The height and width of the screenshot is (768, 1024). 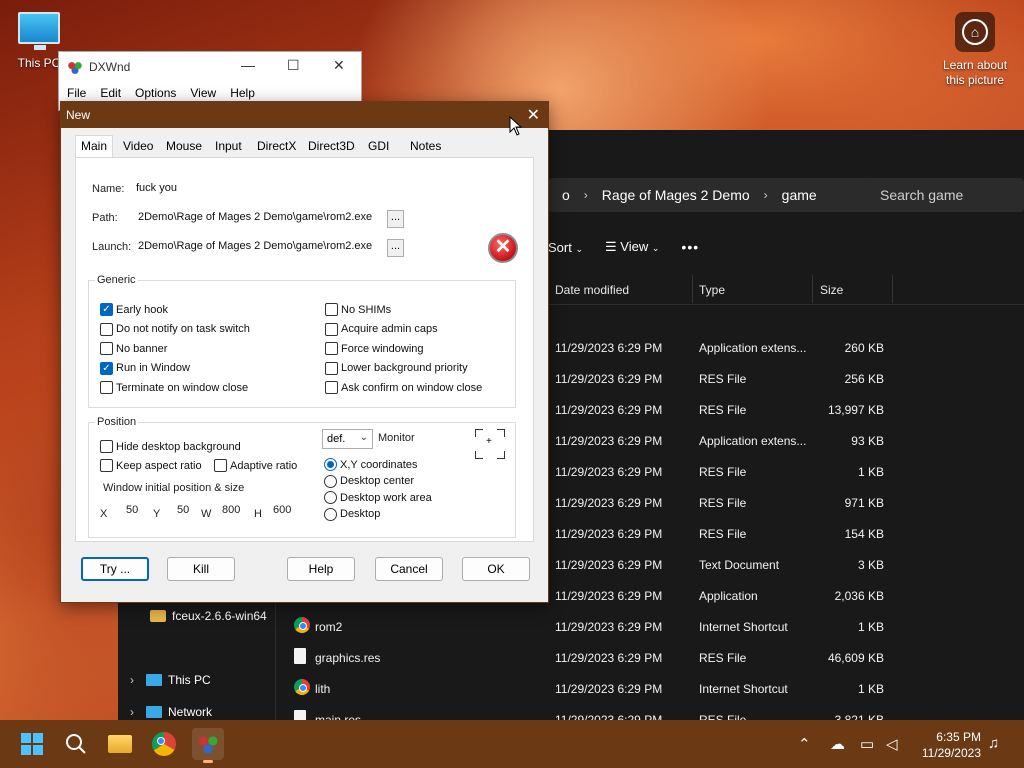 What do you see at coordinates (242, 93) in the screenshot?
I see `menu-help: Help` at bounding box center [242, 93].